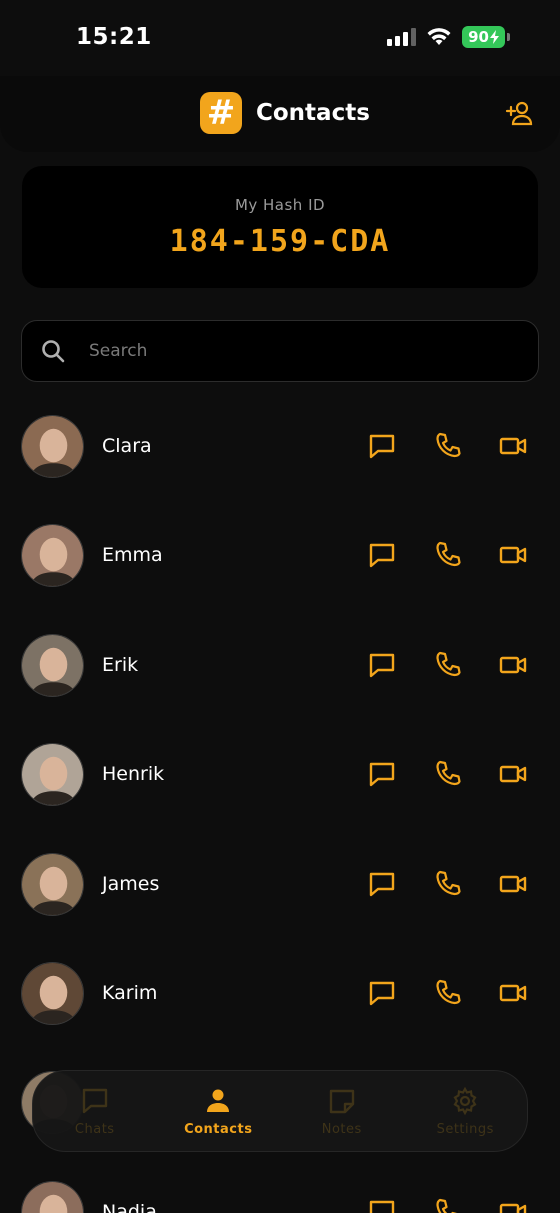 The image size is (560, 1213). Describe the element at coordinates (114, 37) in the screenshot. I see `status-time: 15:21` at that location.